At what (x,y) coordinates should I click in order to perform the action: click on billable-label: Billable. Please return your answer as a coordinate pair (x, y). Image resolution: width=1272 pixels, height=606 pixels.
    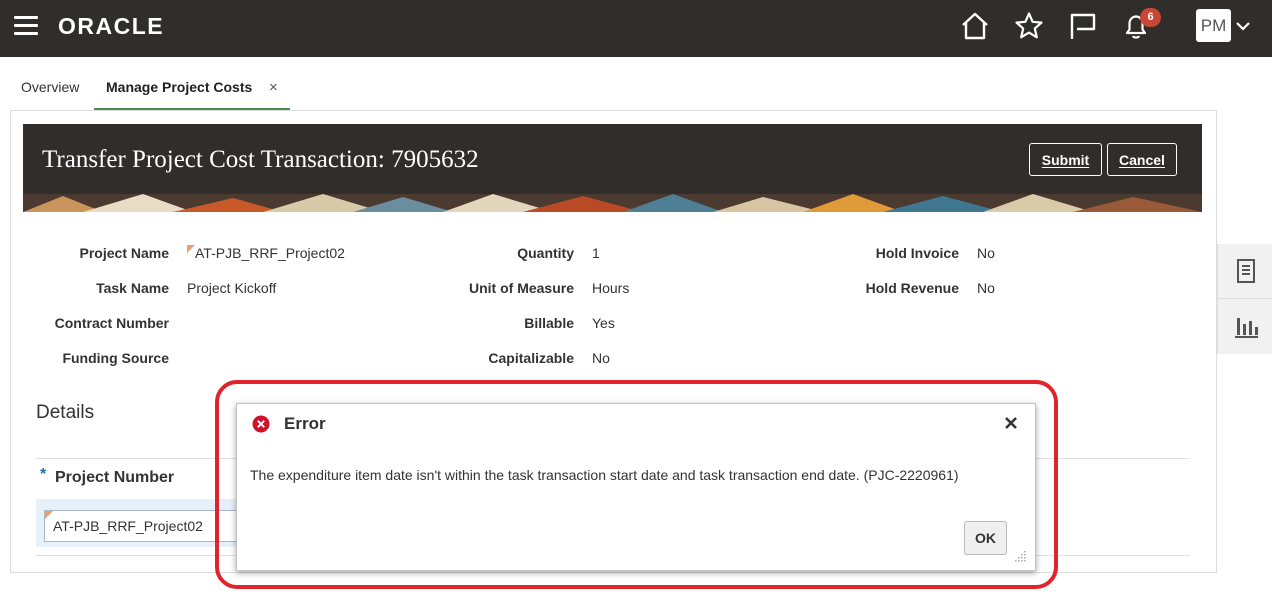
    Looking at the image, I should click on (549, 323).